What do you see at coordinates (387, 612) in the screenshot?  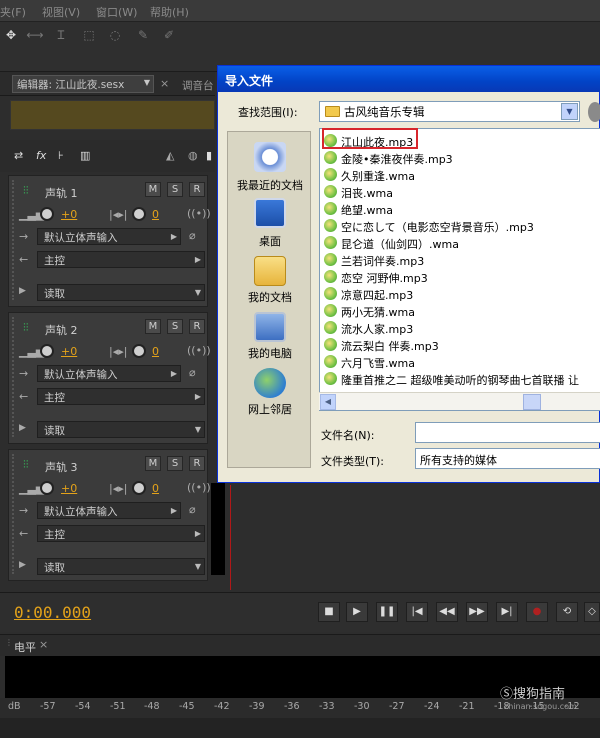 I see `pause-button: ❚❚` at bounding box center [387, 612].